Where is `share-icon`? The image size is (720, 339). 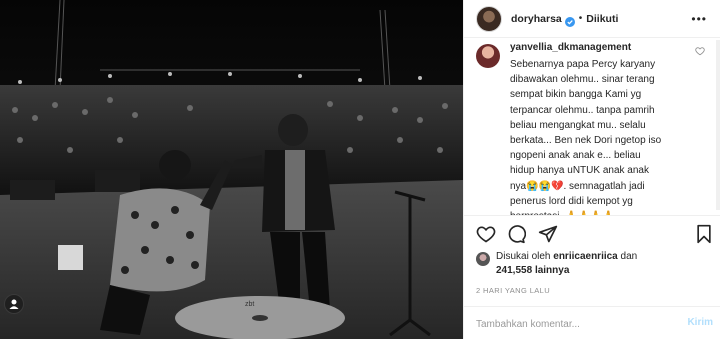
share-icon is located at coordinates (548, 234).